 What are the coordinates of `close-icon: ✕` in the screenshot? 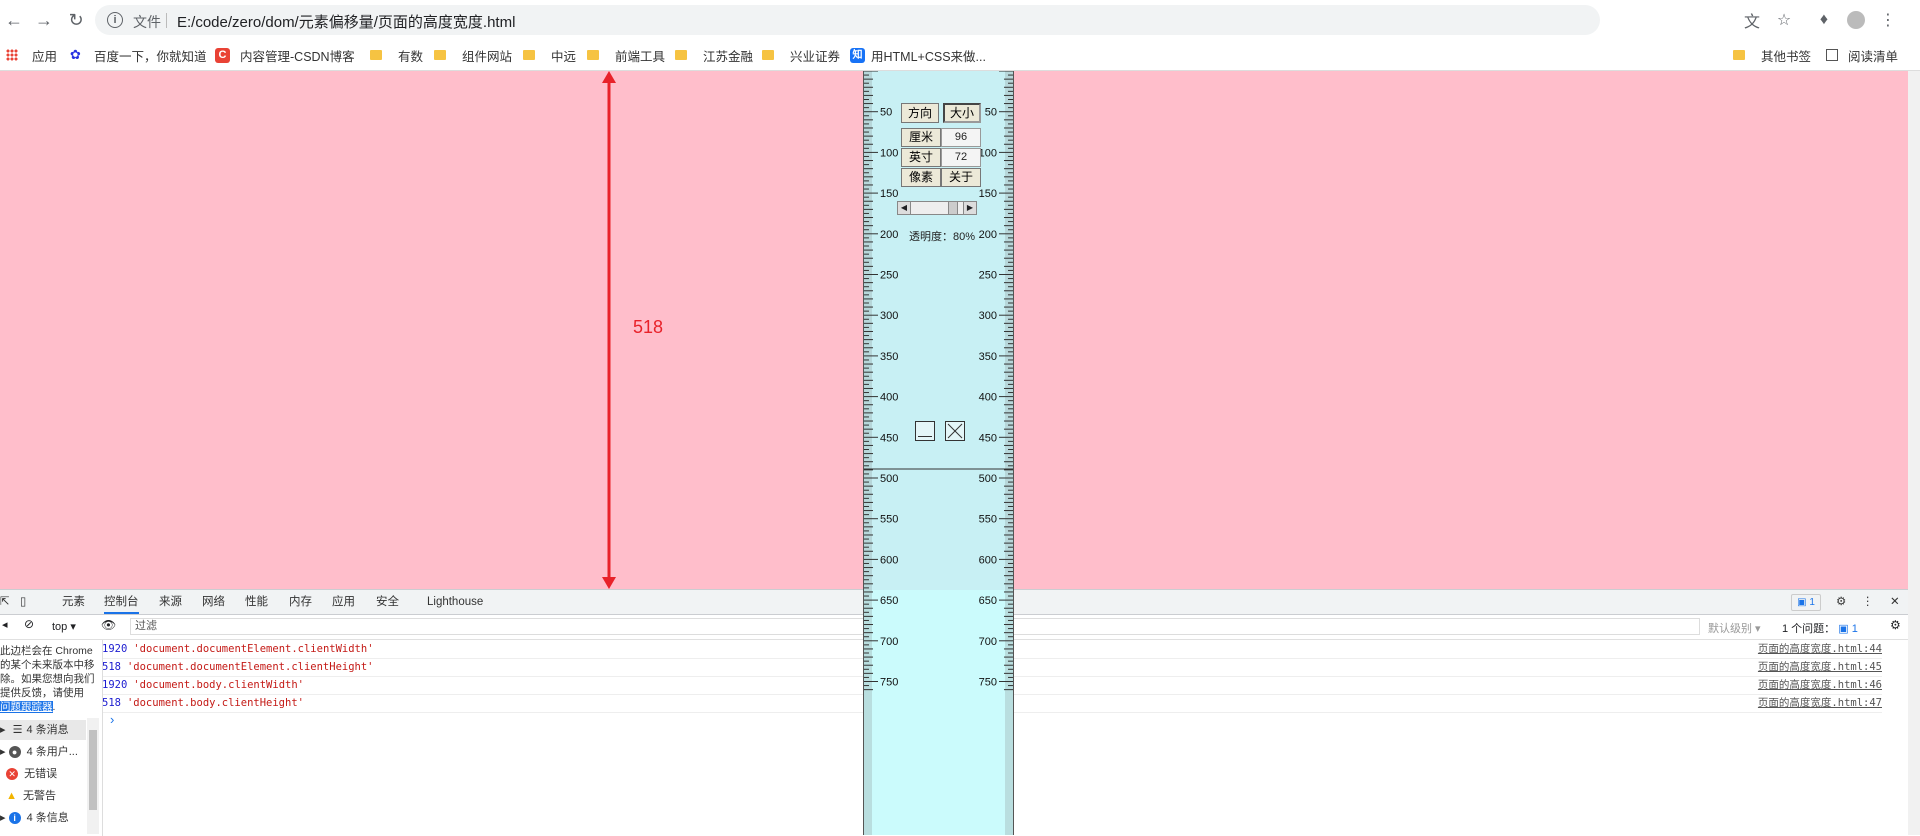 It's located at (1895, 602).